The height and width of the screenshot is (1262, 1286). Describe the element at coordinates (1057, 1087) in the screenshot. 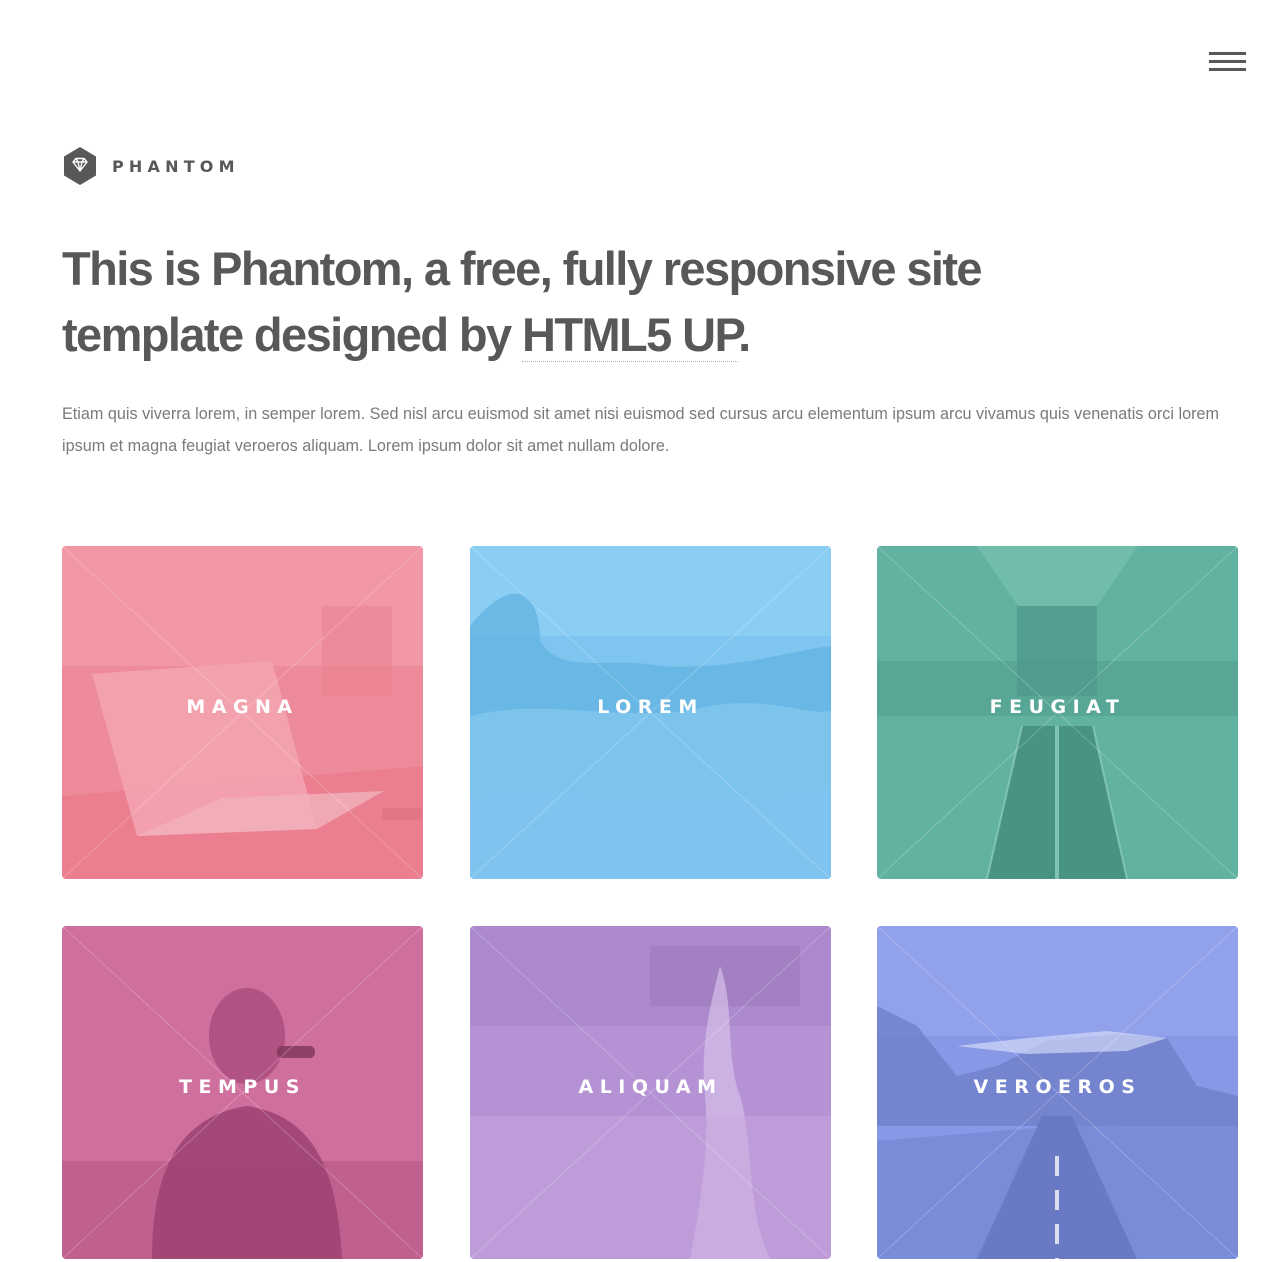

I see `tile-label: VEROEROS` at that location.